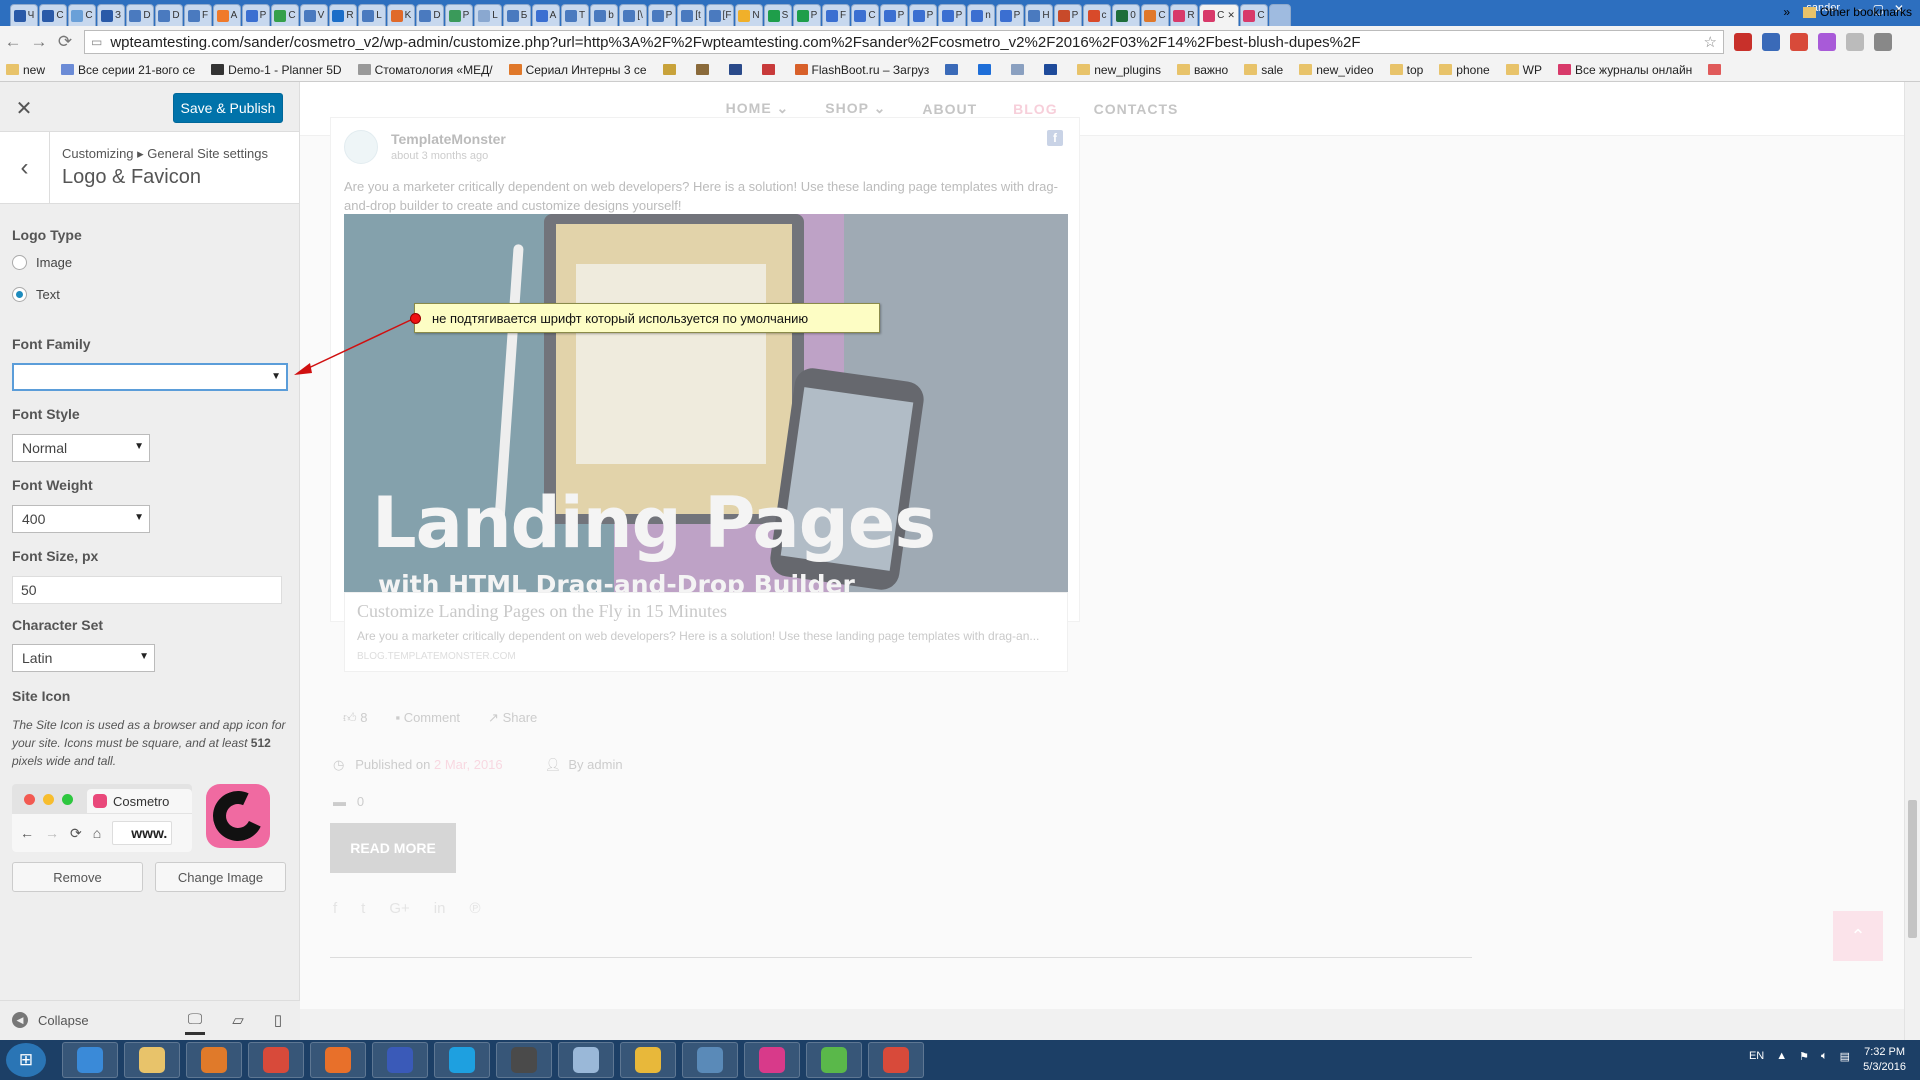 The height and width of the screenshot is (1080, 1920). What do you see at coordinates (981, 15) in the screenshot?
I see `browser-tab: n` at bounding box center [981, 15].